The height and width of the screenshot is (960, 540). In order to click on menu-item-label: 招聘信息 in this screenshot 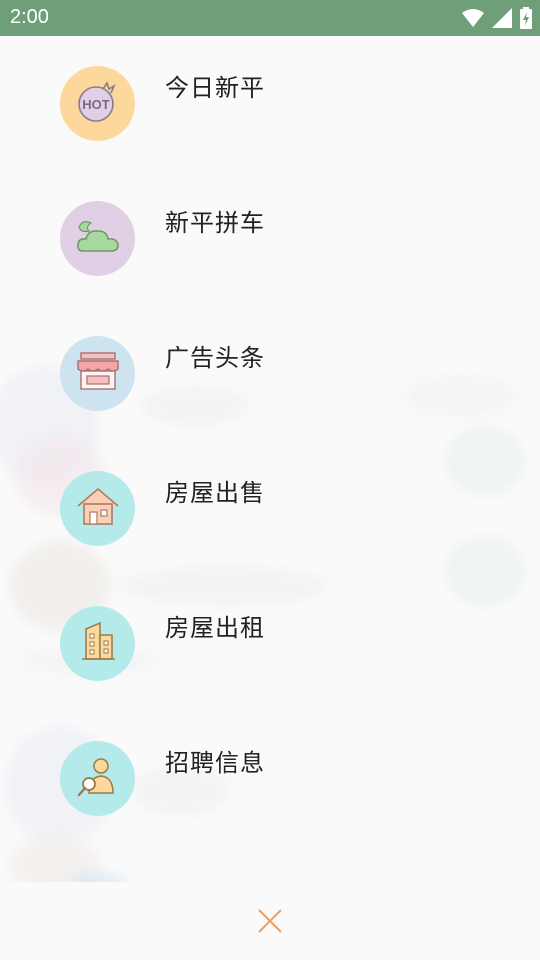, I will do `click(215, 763)`.